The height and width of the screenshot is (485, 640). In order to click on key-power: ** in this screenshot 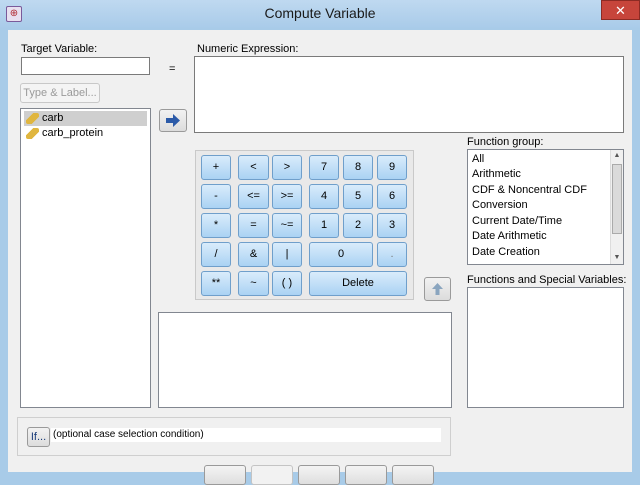, I will do `click(216, 283)`.